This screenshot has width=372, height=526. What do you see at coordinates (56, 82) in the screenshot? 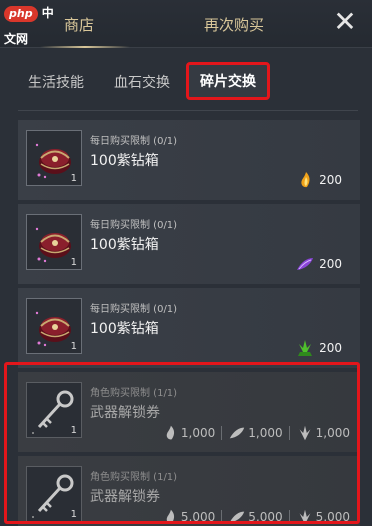
I see `tab-life-skills: 生活技能` at bounding box center [56, 82].